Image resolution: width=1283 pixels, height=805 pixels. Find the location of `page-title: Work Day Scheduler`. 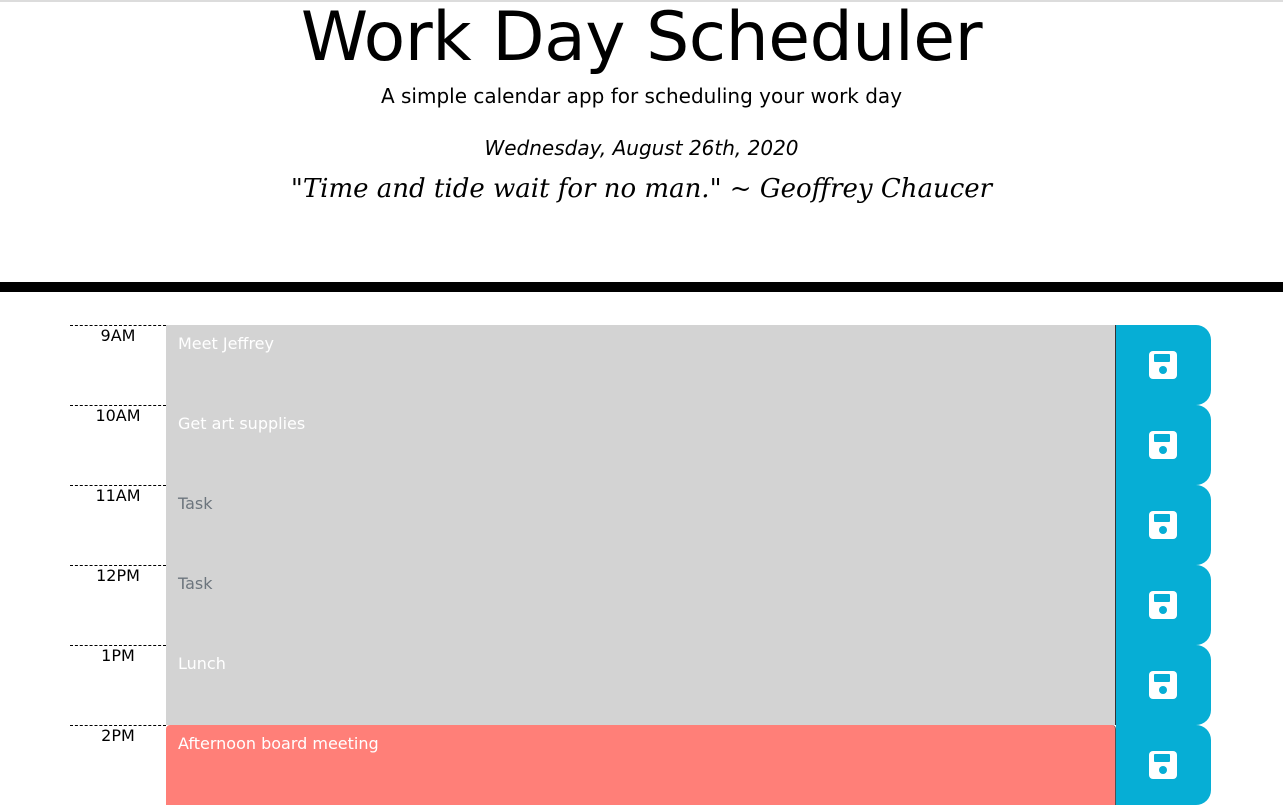

page-title: Work Day Scheduler is located at coordinates (641, 38).